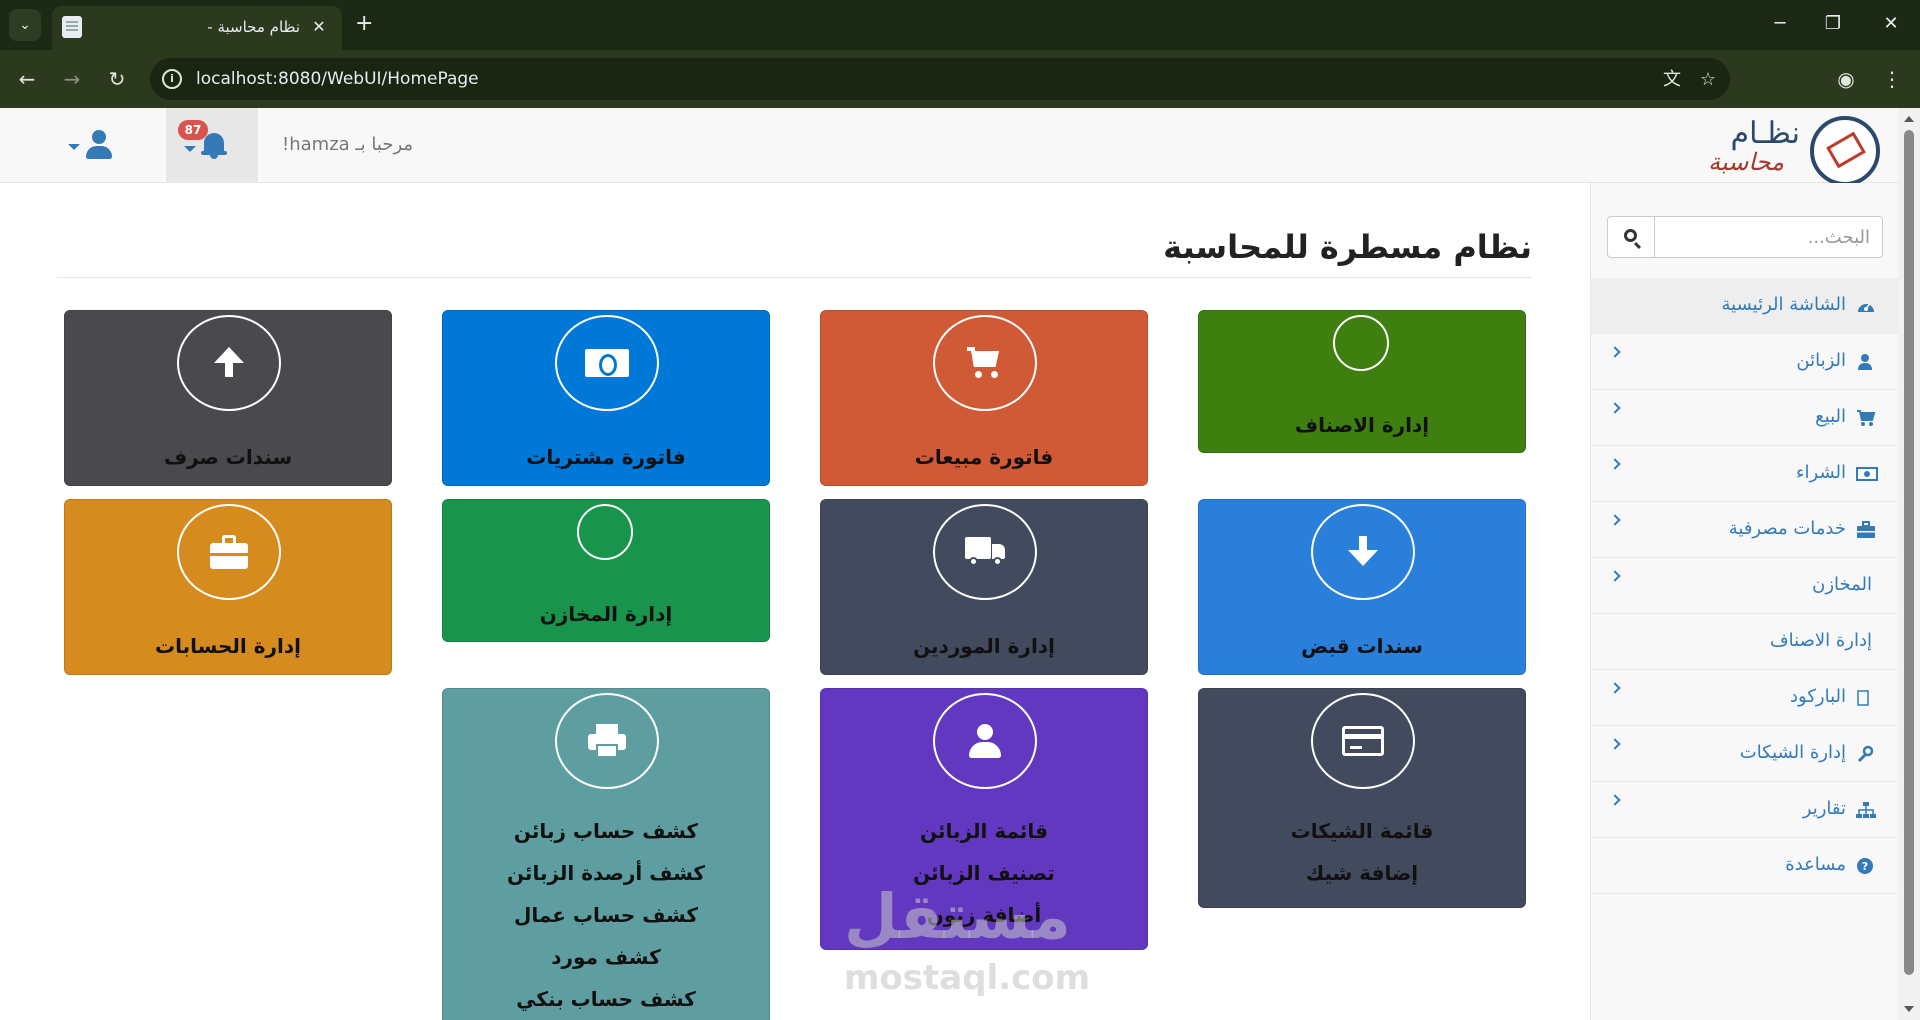 The image size is (1920, 1020). I want to click on tile-link: كشف حساب بنكي, so click(606, 1003).